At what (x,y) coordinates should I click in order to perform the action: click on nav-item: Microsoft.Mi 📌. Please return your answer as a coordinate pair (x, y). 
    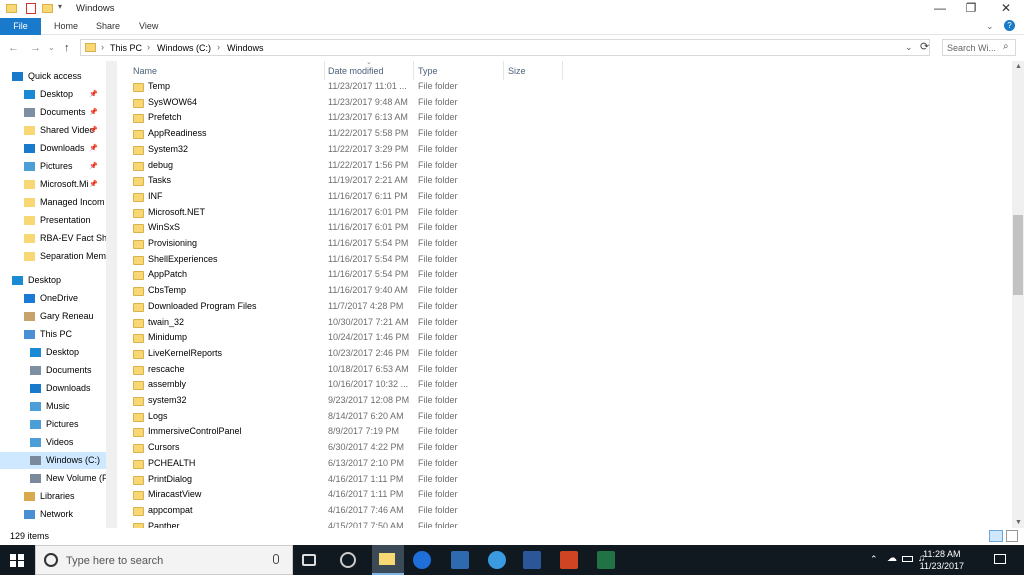
    Looking at the image, I should click on (53, 184).